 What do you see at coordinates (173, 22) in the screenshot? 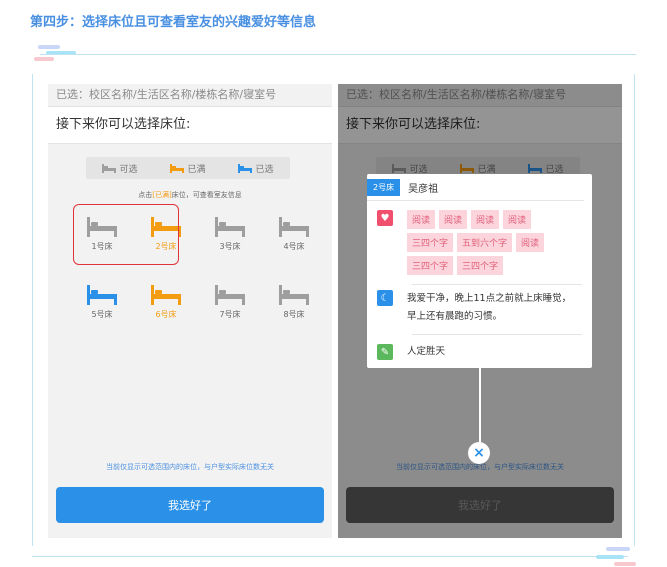
I see `step-title: 第四步：选择床位且可查看室友的兴趣爱好等信息` at bounding box center [173, 22].